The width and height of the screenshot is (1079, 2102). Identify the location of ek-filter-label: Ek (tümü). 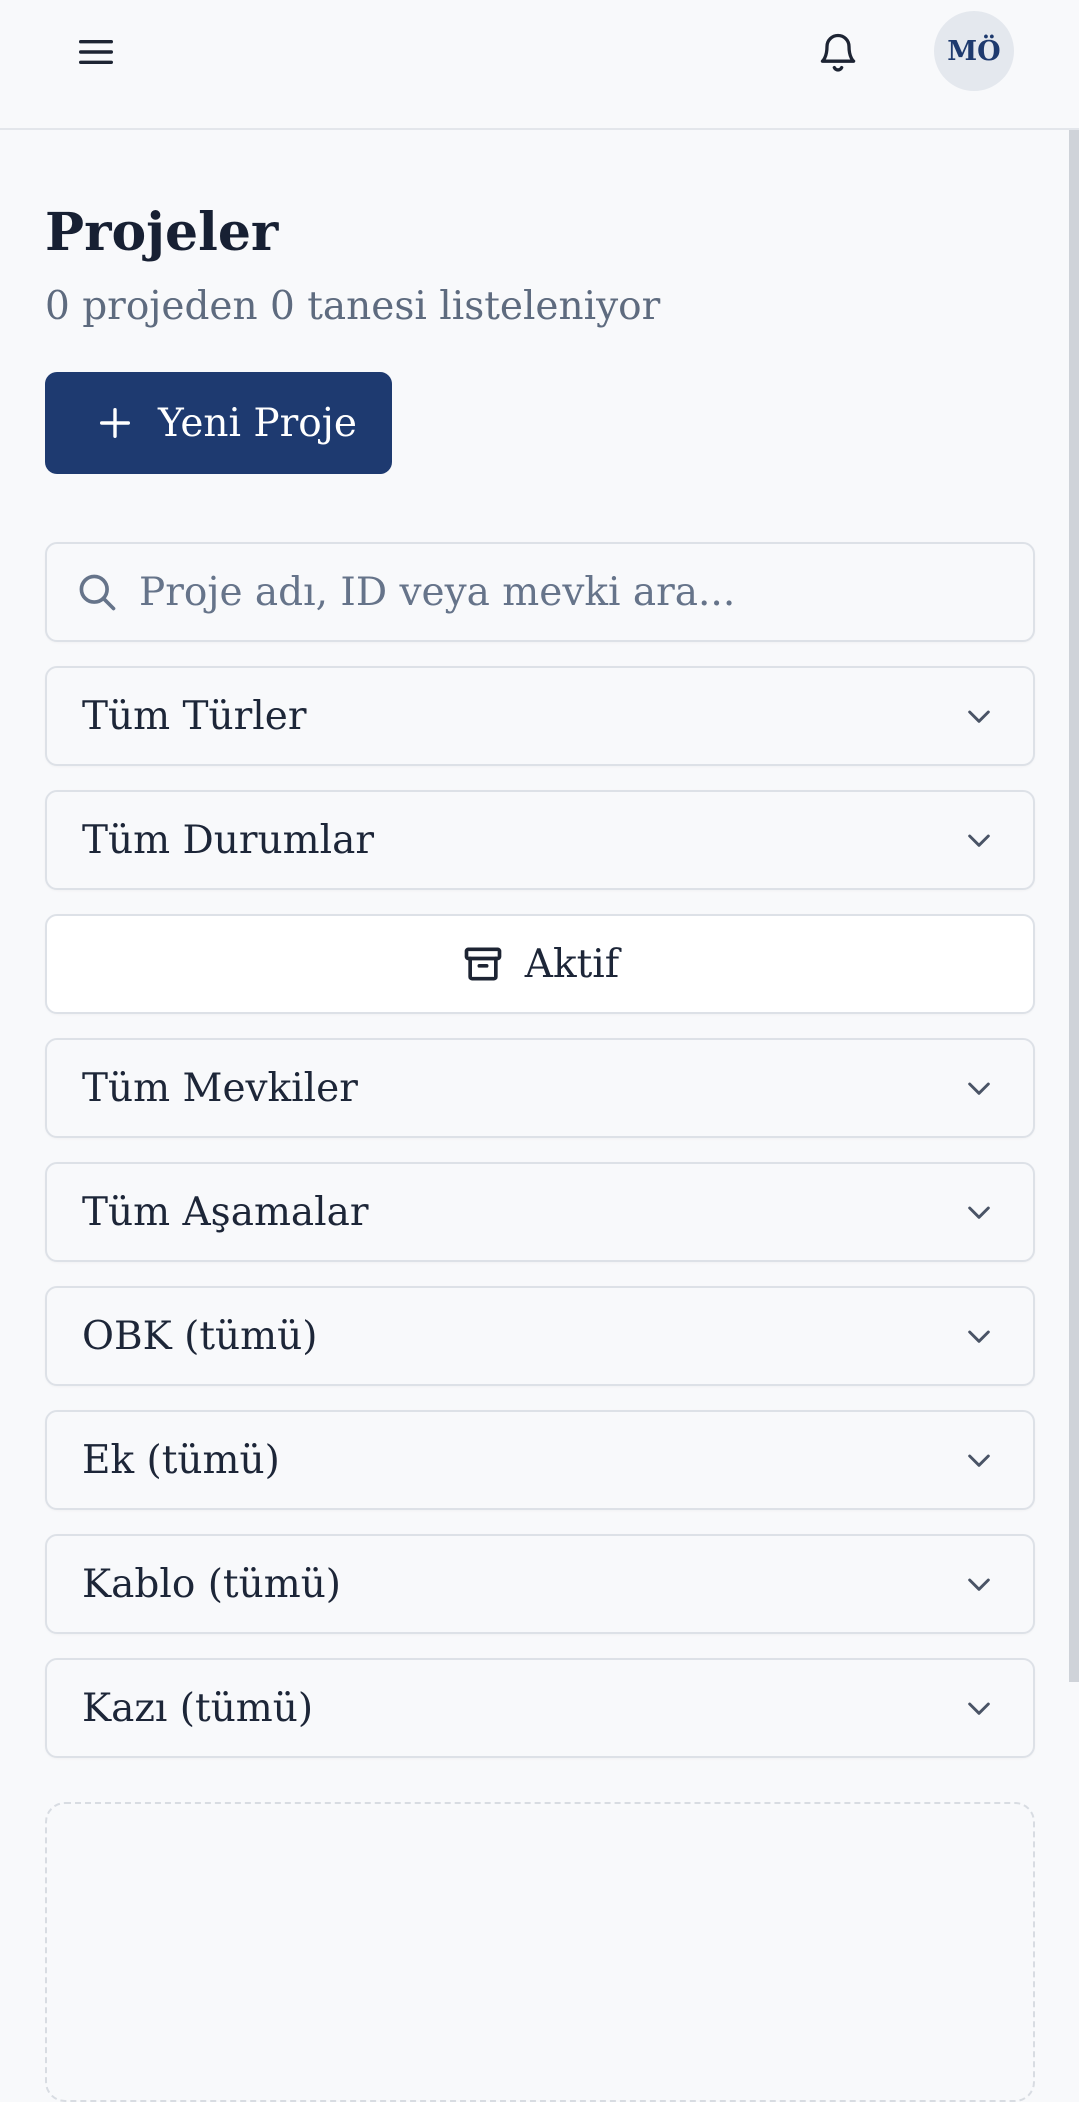
(181, 1460).